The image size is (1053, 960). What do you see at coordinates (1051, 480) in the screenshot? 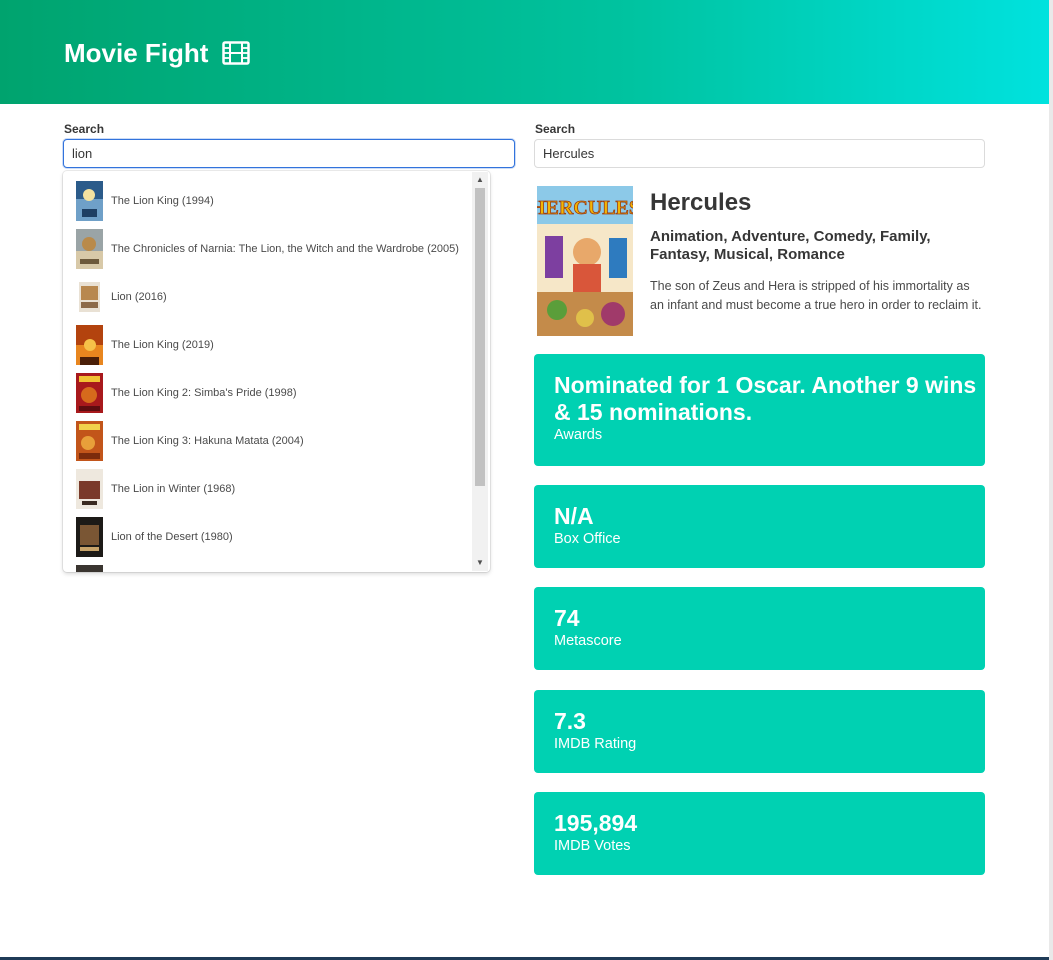
I see `page-scrollbar` at bounding box center [1051, 480].